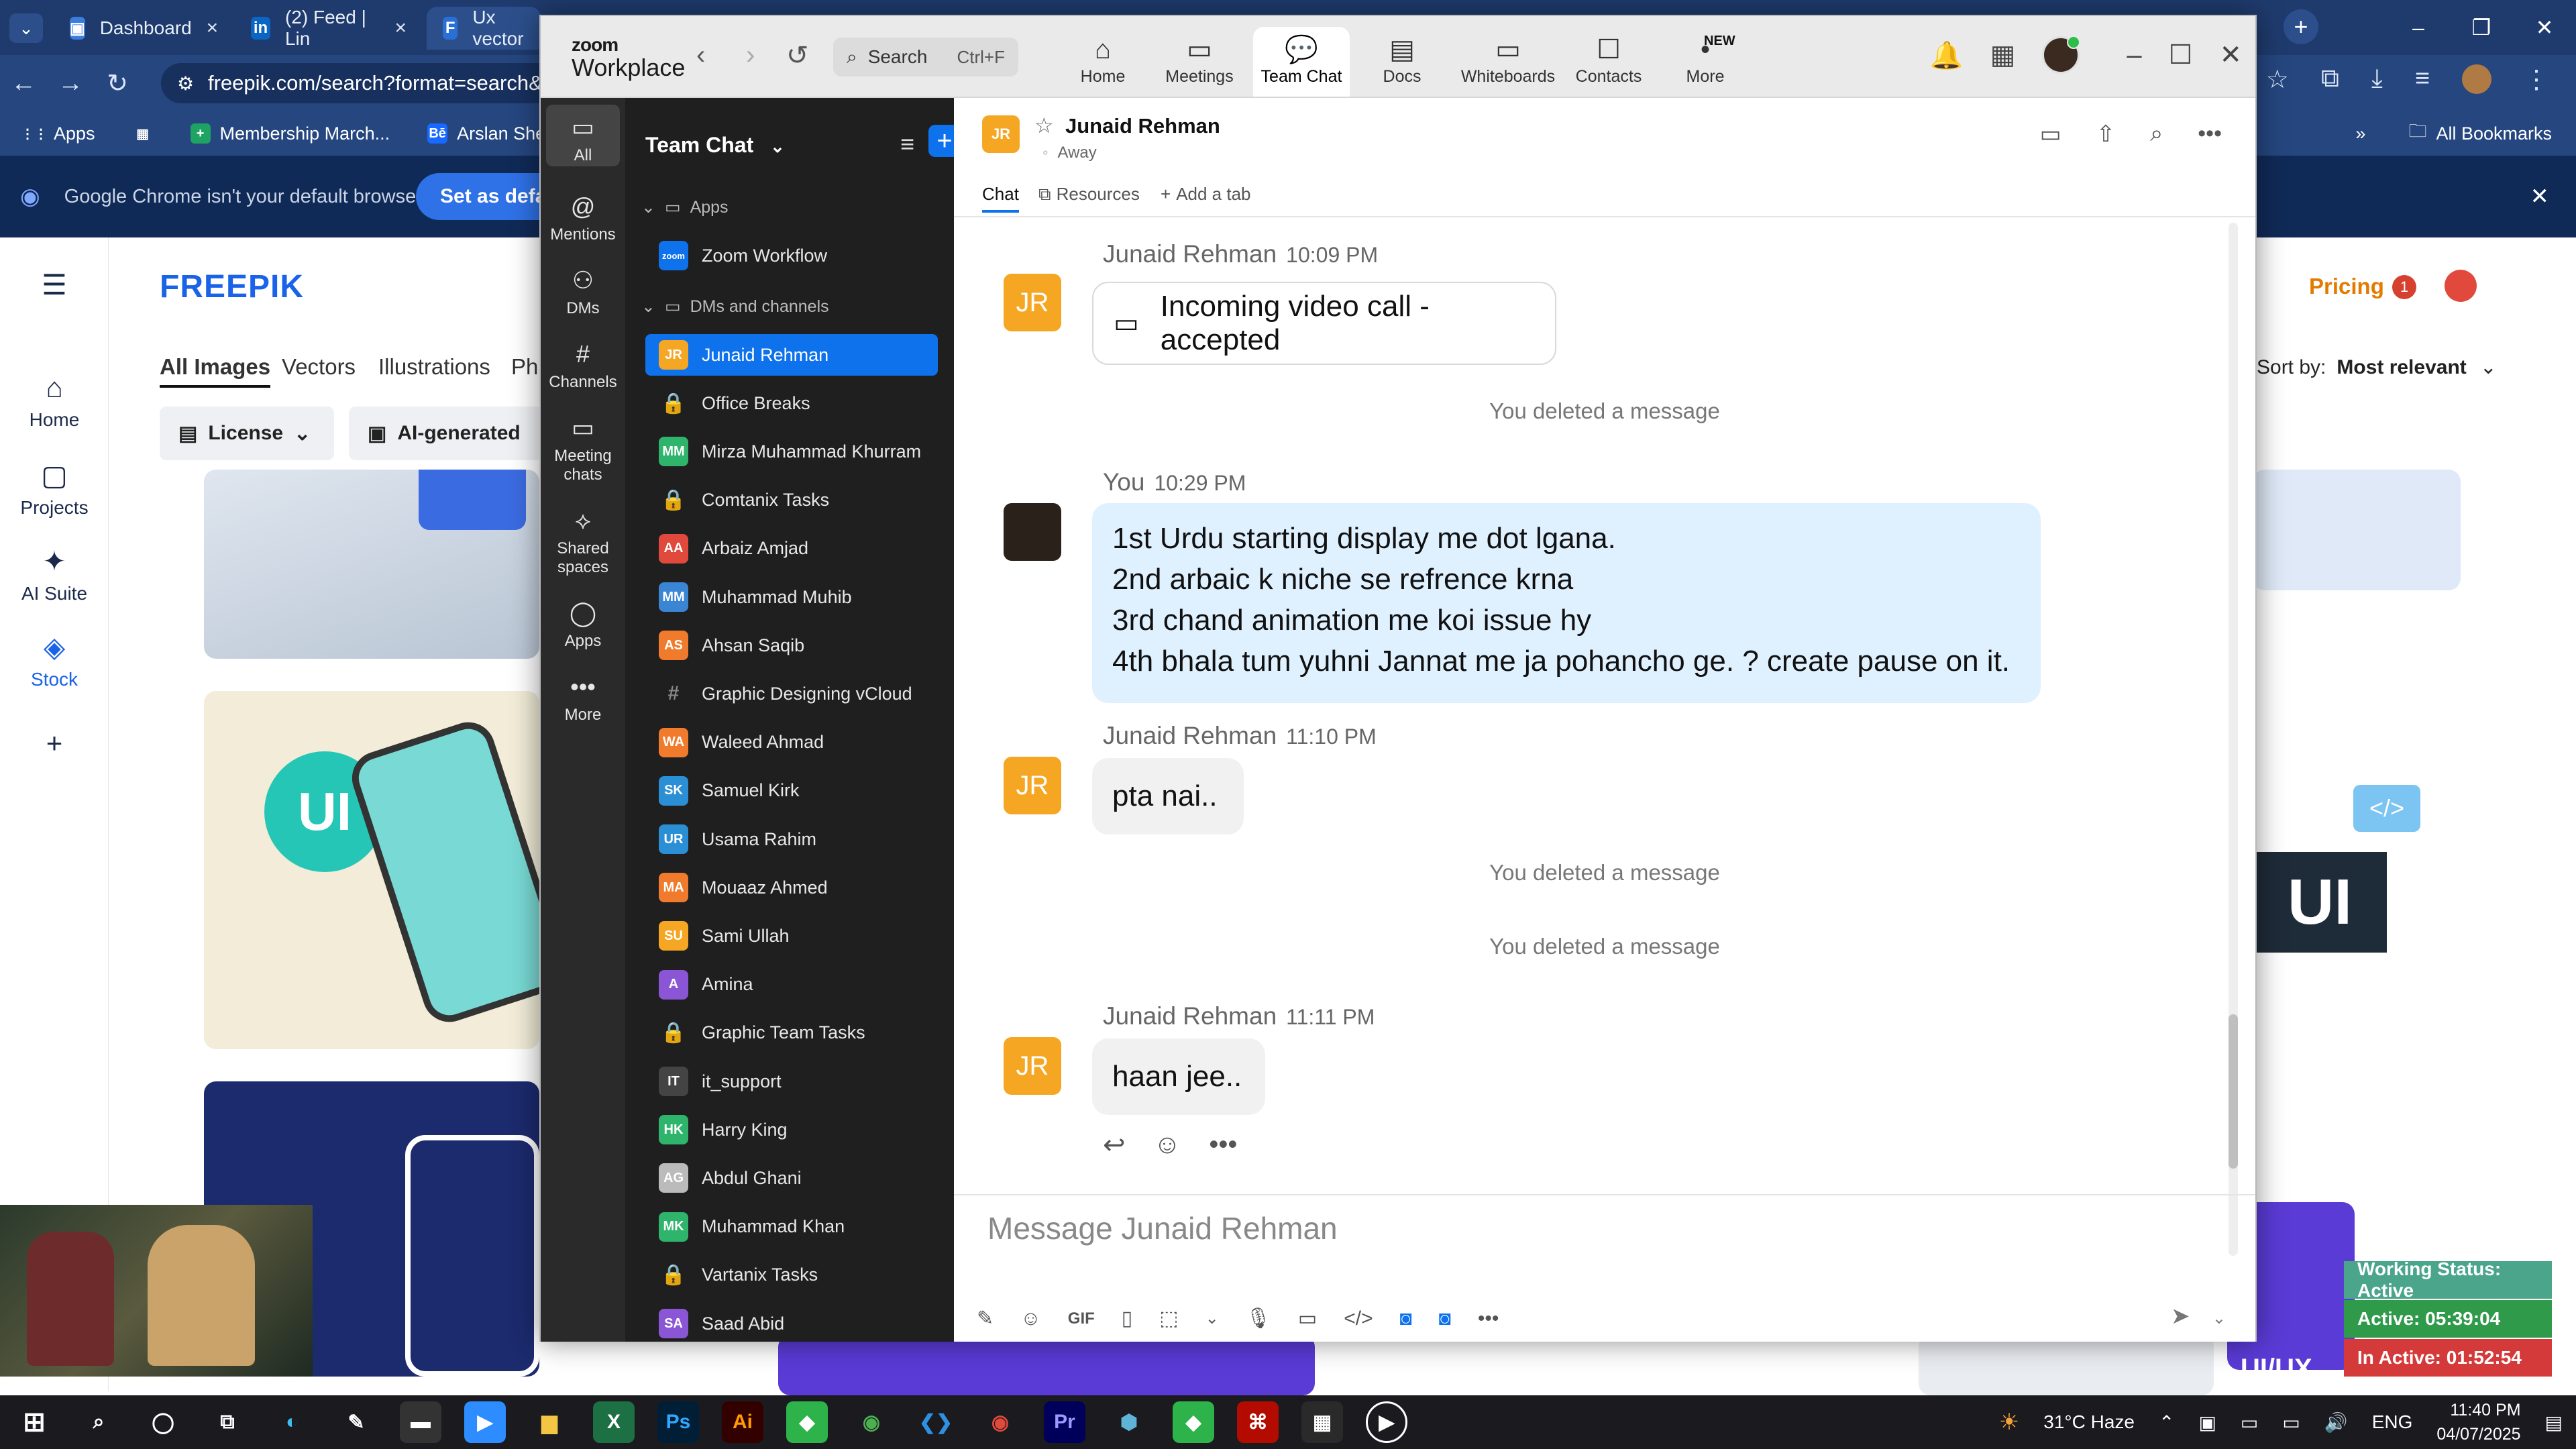  Describe the element at coordinates (2181, 55) in the screenshot. I see `maximize-icon: ☐` at that location.